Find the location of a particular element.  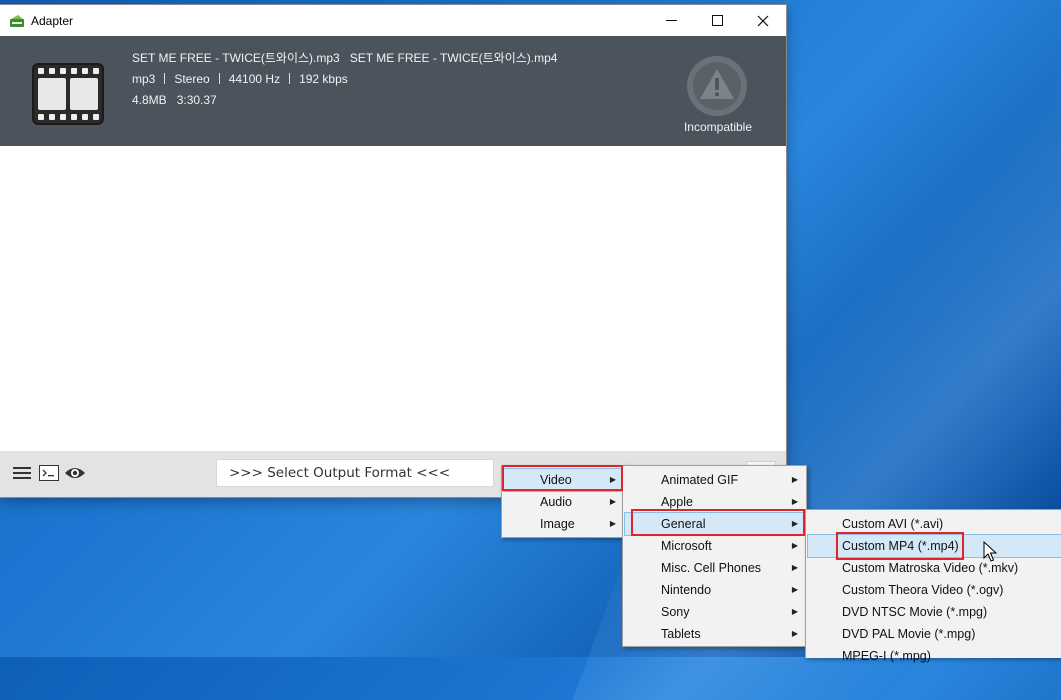

title-bar: Adapter is located at coordinates (393, 20).